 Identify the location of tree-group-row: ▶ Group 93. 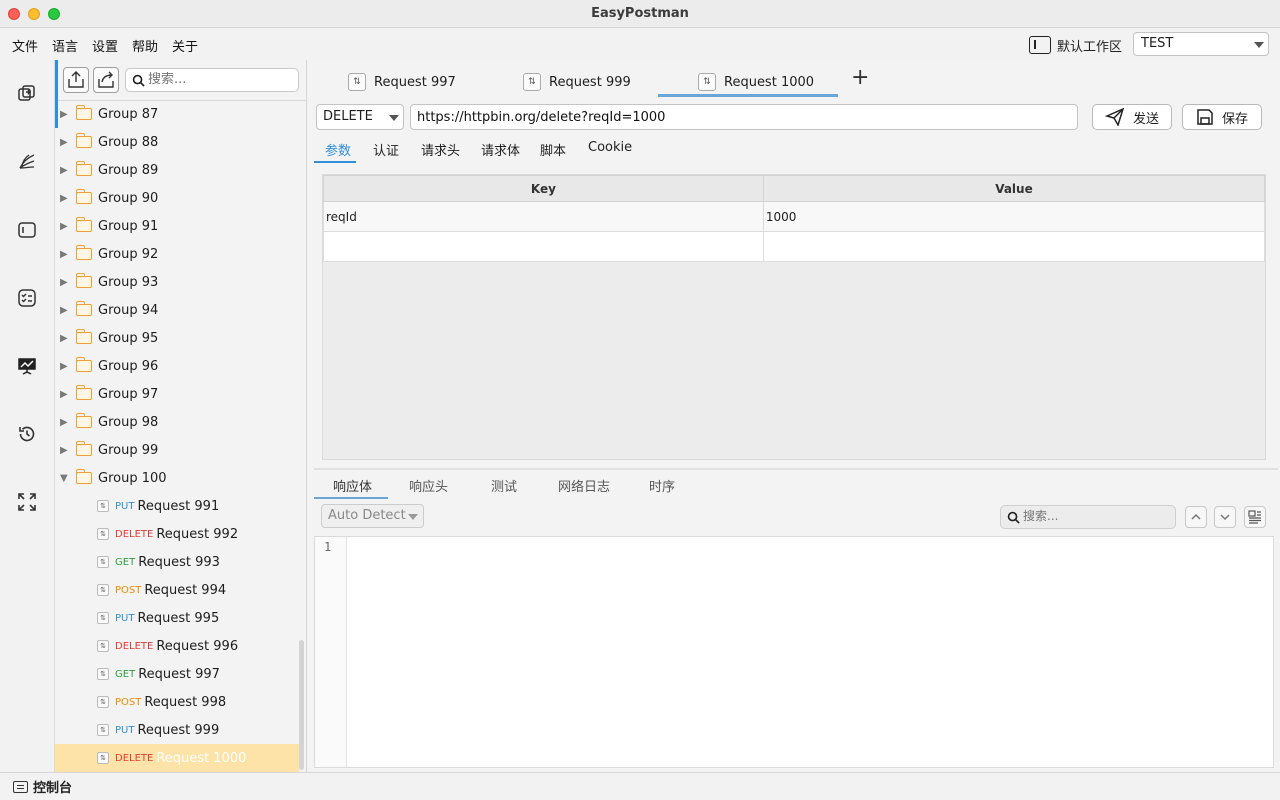
(177, 282).